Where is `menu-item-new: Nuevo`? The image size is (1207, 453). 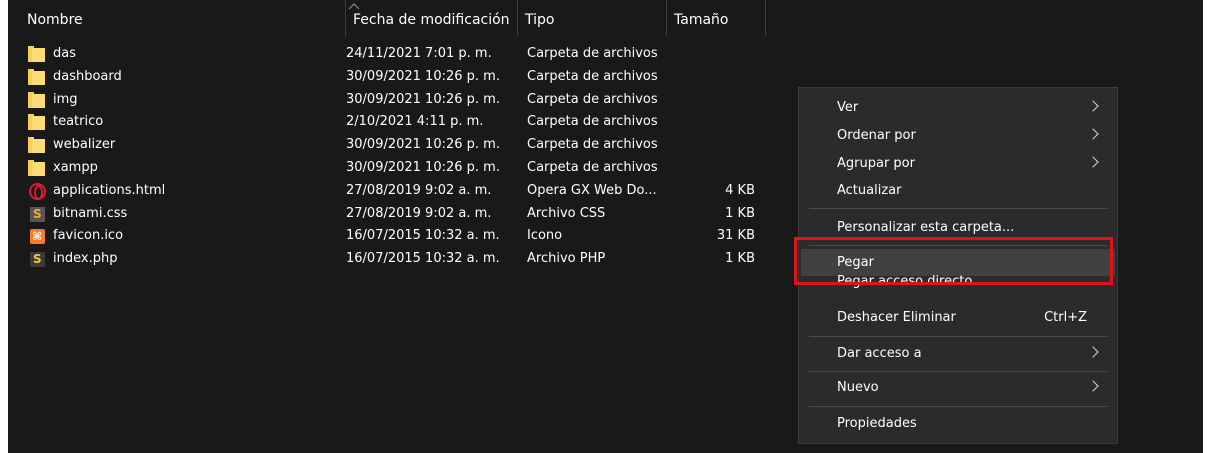
menu-item-new: Nuevo is located at coordinates (958, 387).